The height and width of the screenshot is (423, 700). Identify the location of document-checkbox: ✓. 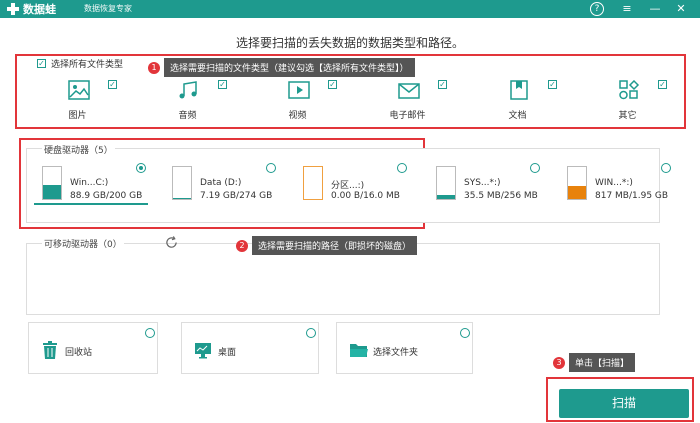
(552, 84).